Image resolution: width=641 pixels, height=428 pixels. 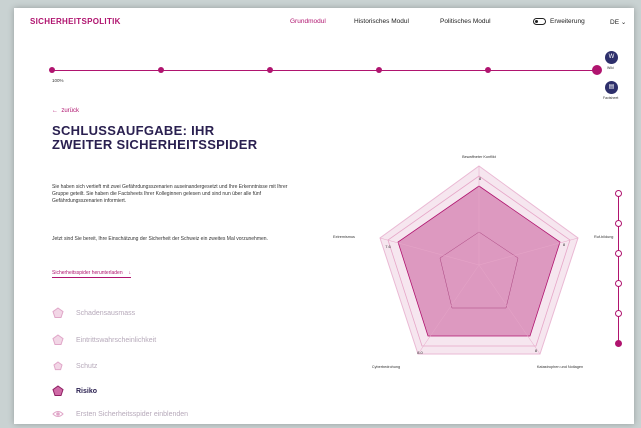 What do you see at coordinates (116, 340) in the screenshot?
I see `option-label: Eintrittswahrscheinlichkeit` at bounding box center [116, 340].